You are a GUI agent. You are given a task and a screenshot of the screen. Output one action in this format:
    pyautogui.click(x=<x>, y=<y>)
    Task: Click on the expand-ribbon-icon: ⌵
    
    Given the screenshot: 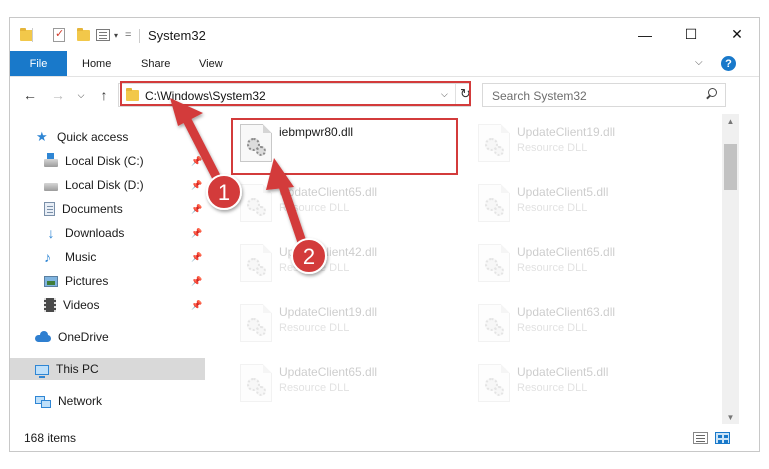 What is the action you would take?
    pyautogui.click(x=699, y=62)
    